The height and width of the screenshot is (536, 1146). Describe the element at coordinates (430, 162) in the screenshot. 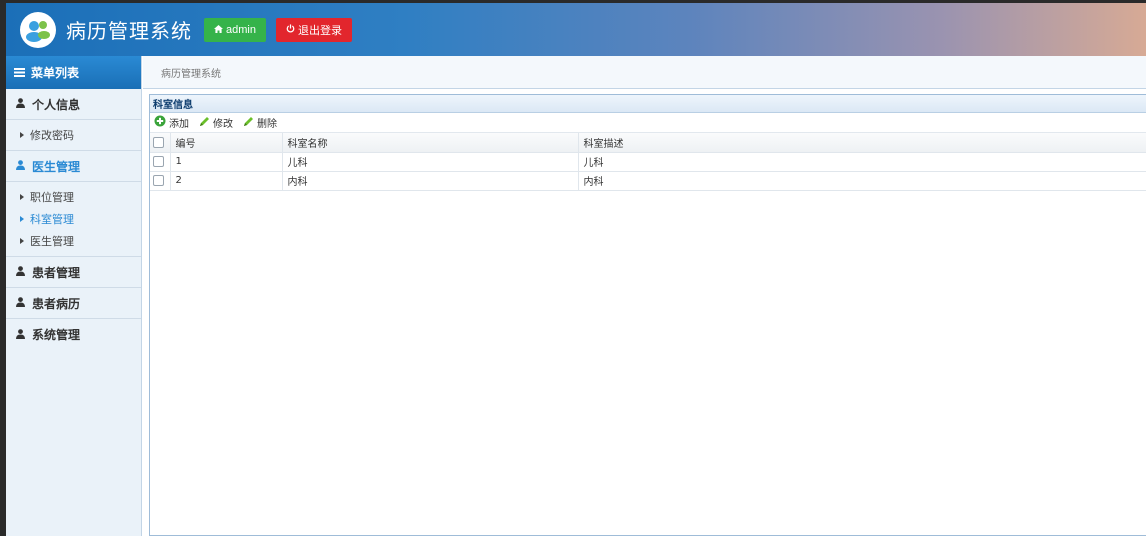

I see `cell-name: 儿科` at that location.